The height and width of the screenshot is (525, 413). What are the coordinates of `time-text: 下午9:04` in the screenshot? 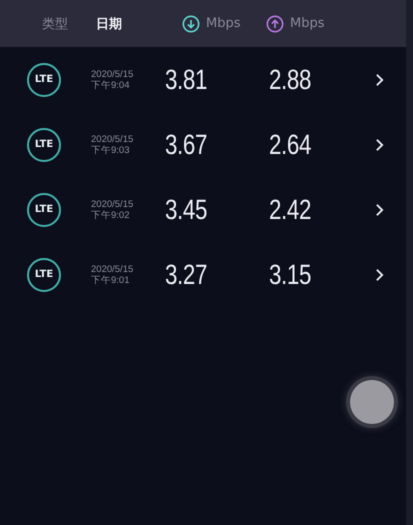 It's located at (110, 85).